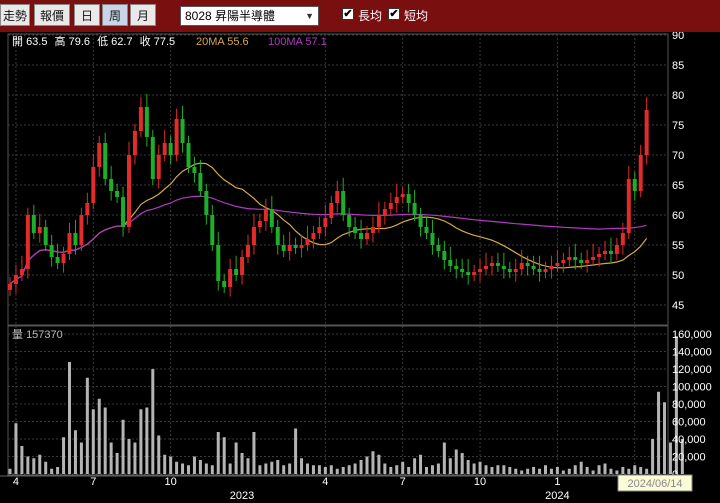 The width and height of the screenshot is (720, 503). What do you see at coordinates (678, 156) in the screenshot?
I see `price-tick-label: 70` at bounding box center [678, 156].